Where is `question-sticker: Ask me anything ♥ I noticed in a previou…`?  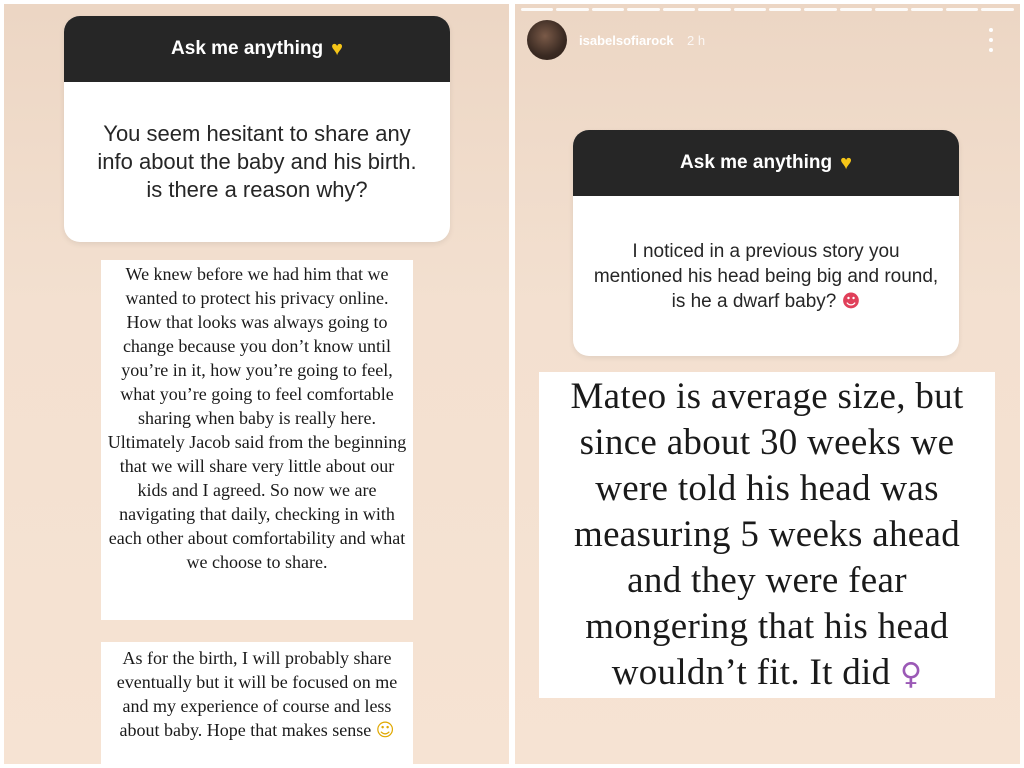
question-sticker: Ask me anything ♥ I noticed in a previou… is located at coordinates (766, 243).